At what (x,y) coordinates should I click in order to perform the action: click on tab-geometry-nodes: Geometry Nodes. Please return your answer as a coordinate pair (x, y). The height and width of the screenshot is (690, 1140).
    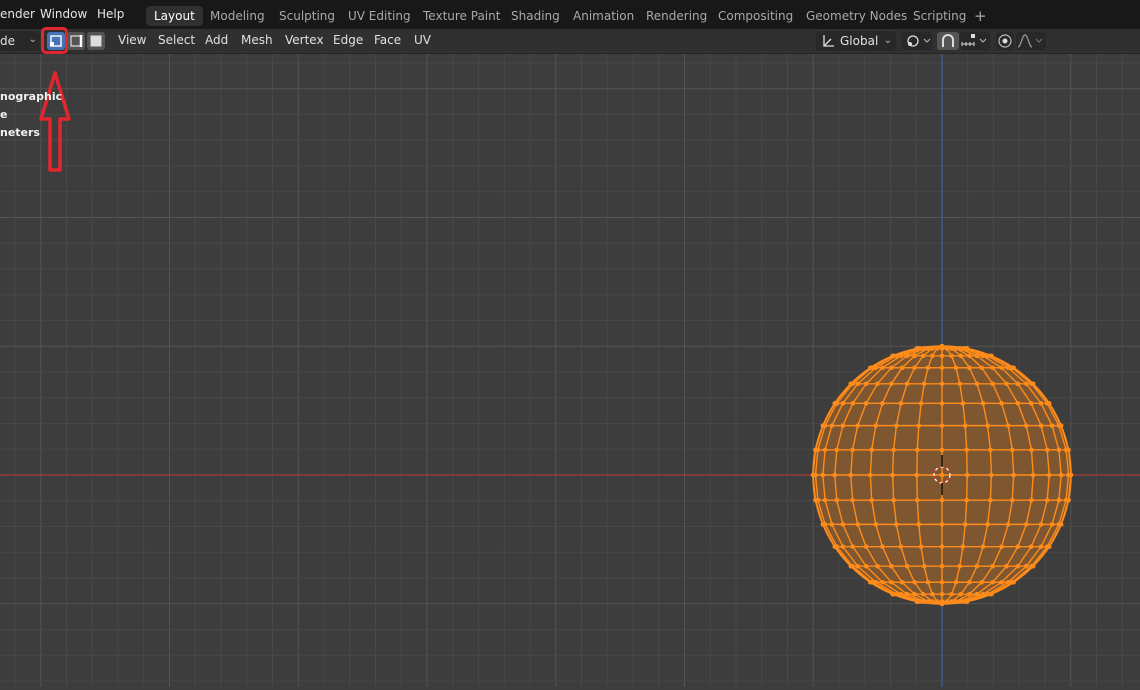
    Looking at the image, I should click on (856, 16).